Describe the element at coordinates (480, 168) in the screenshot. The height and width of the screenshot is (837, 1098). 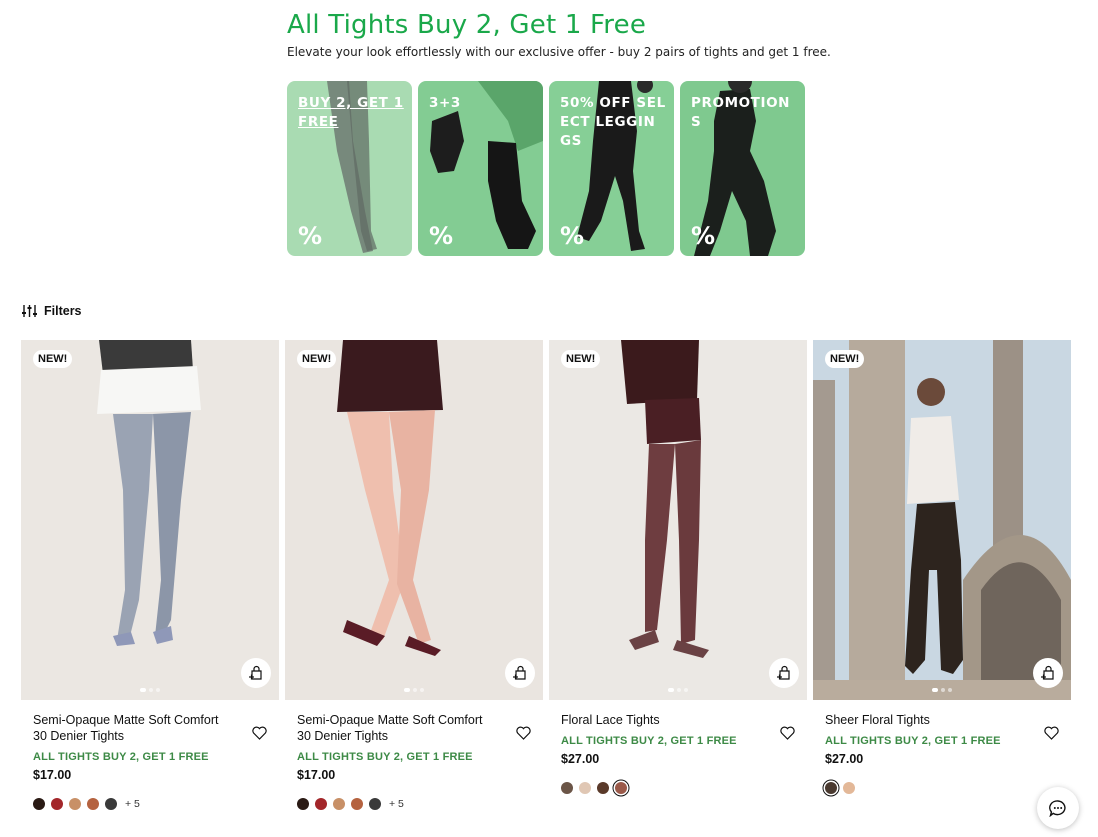
I see `tile-3-plus-3: 3+3 %` at that location.